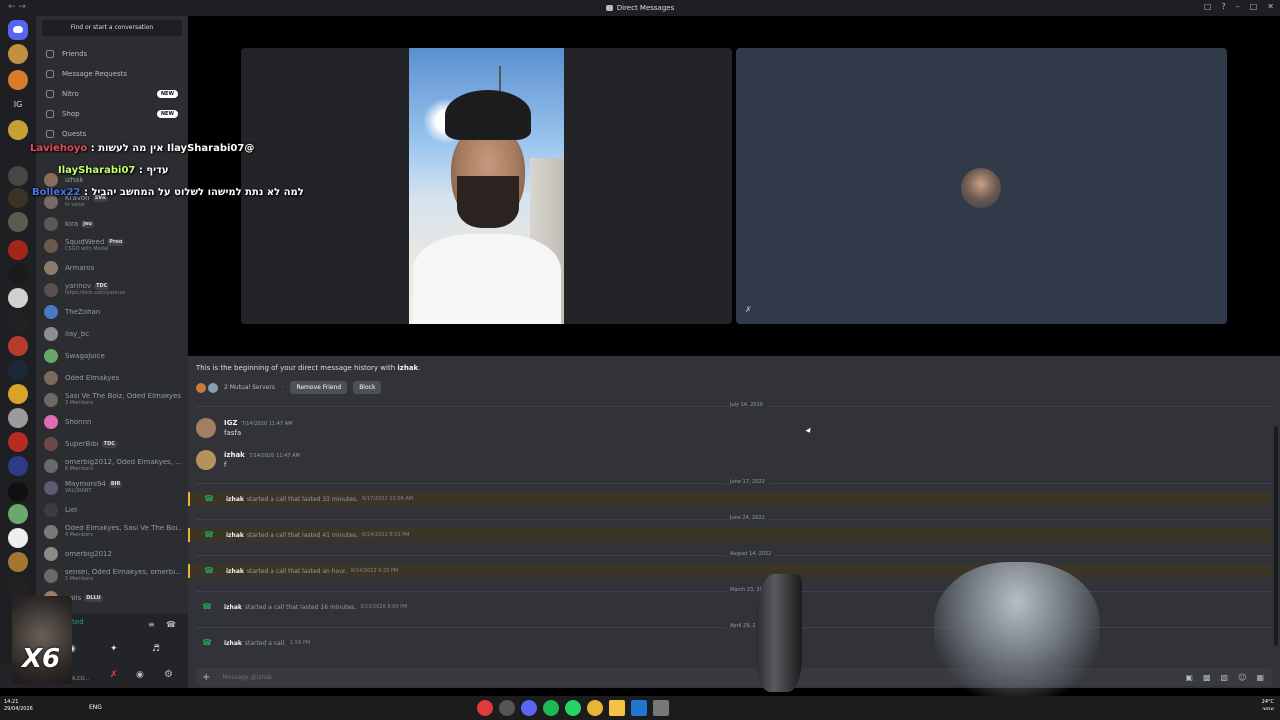 This screenshot has width=1280, height=720. I want to click on dm-item: TheZohan, so click(112, 312).